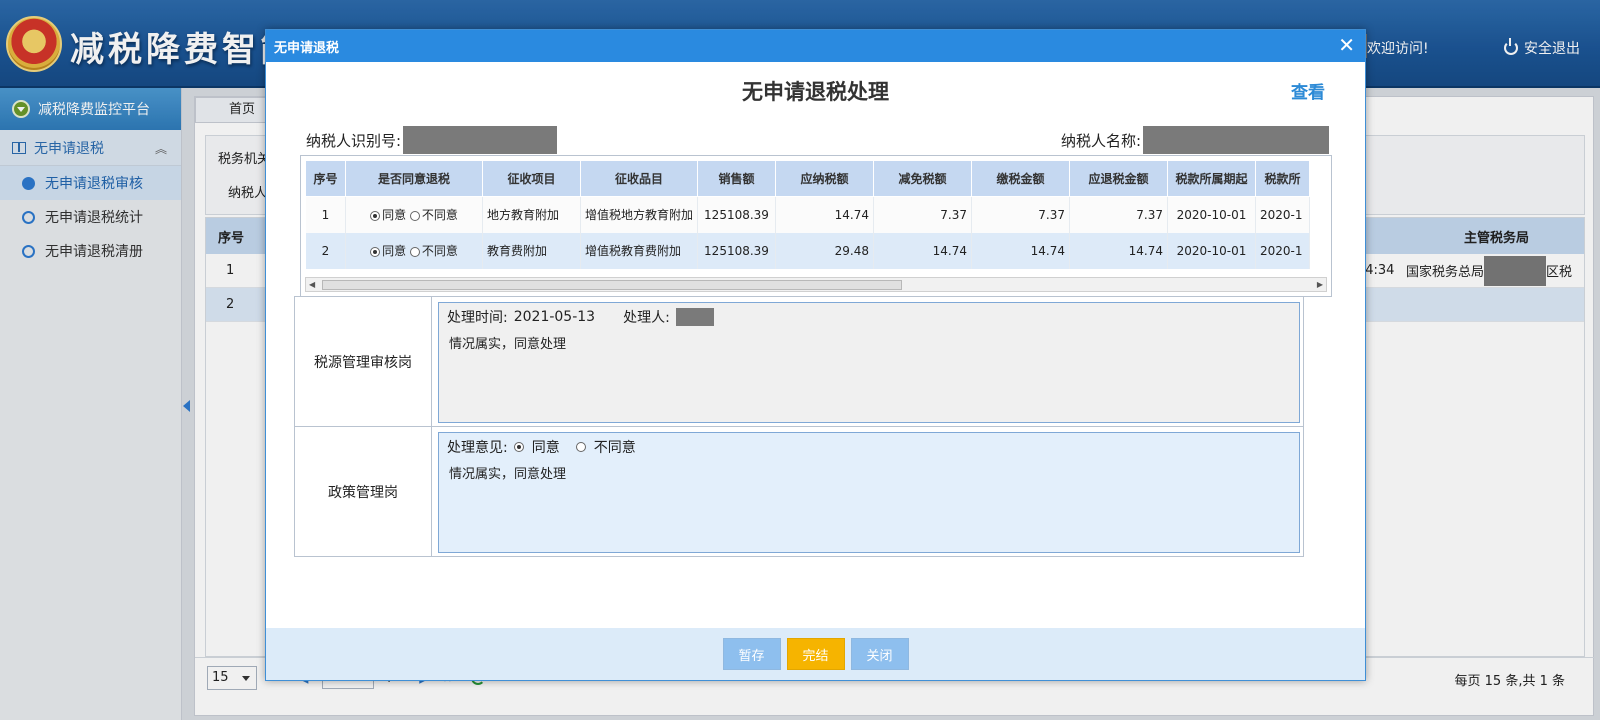 This screenshot has width=1600, height=720. Describe the element at coordinates (363, 361) in the screenshot. I see `section-label: 税源管理审核岗` at that location.